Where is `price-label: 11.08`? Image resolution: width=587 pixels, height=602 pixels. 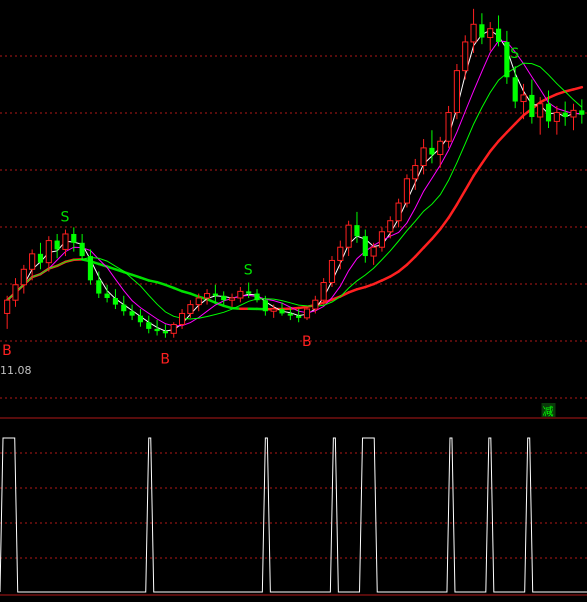
price-label: 11.08 is located at coordinates (16, 370).